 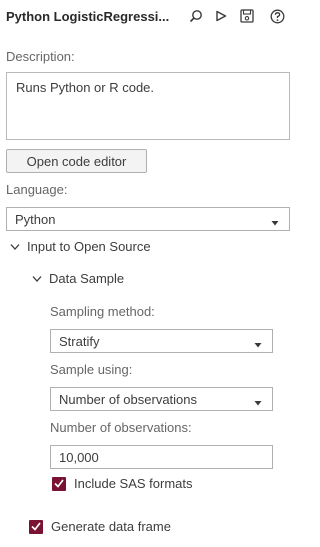 I want to click on generate-data-frame-row: Generate data frame, so click(x=100, y=526).